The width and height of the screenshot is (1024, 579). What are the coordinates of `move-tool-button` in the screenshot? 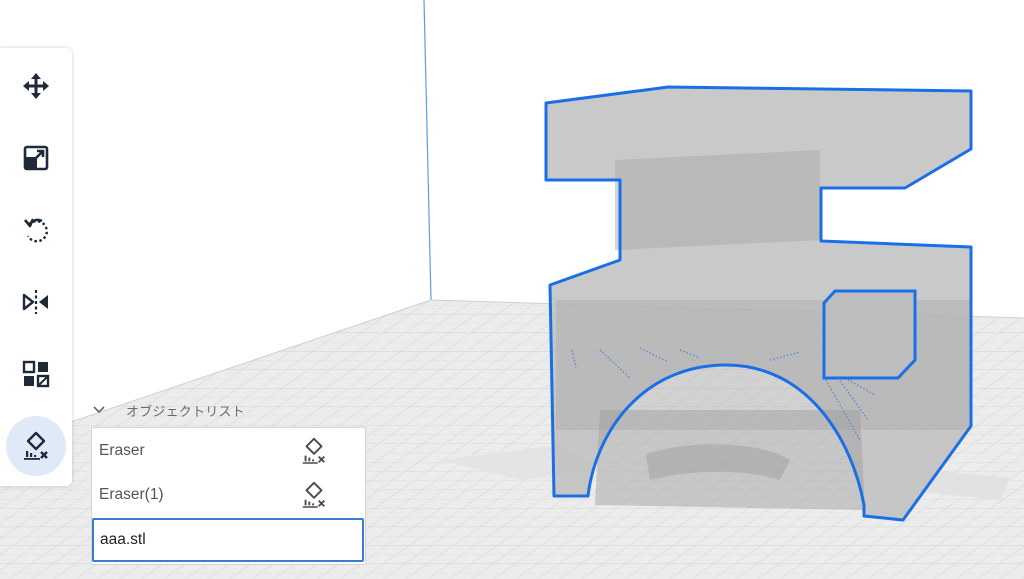 It's located at (36, 86).